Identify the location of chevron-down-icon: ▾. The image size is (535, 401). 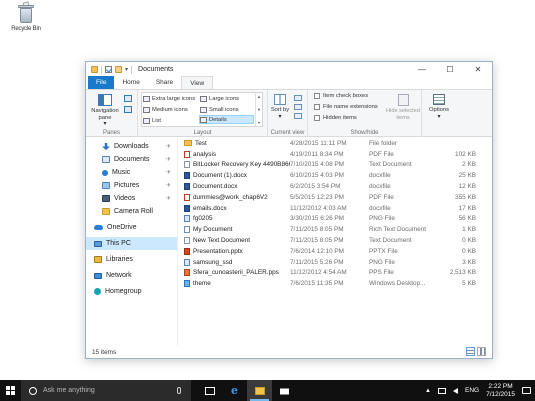
(126, 69).